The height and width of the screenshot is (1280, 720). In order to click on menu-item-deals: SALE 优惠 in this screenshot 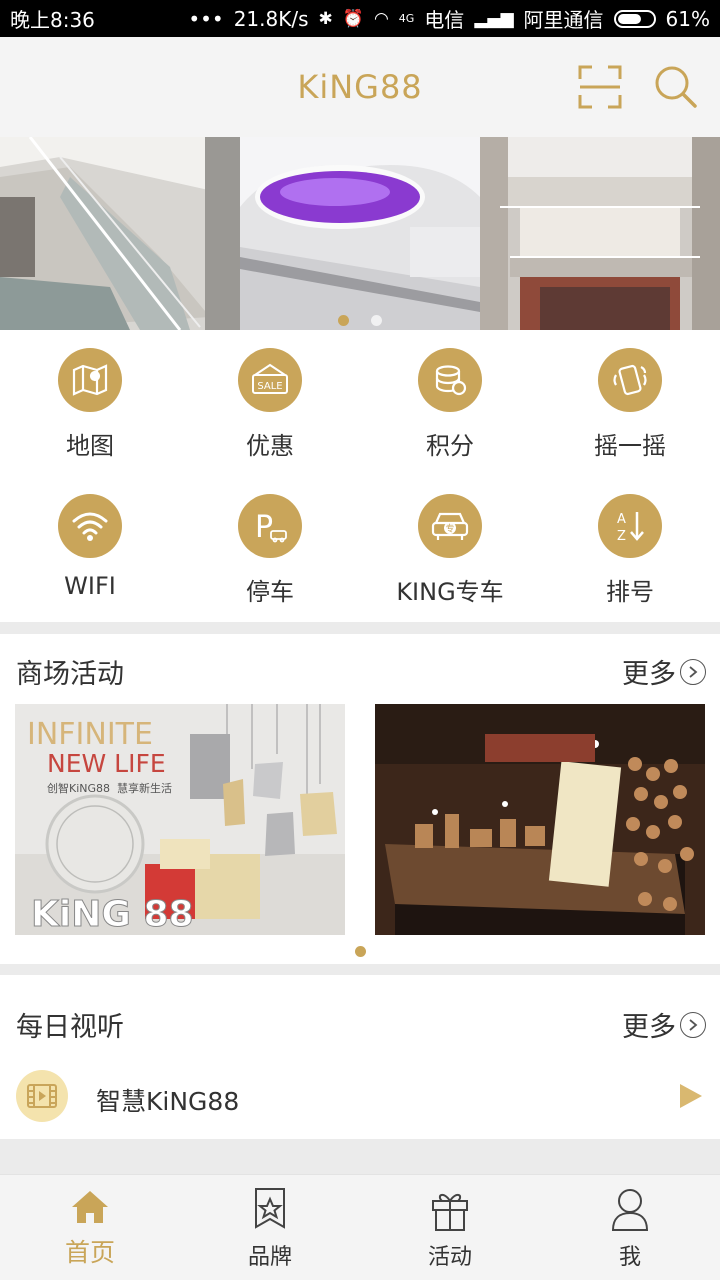, I will do `click(270, 403)`.